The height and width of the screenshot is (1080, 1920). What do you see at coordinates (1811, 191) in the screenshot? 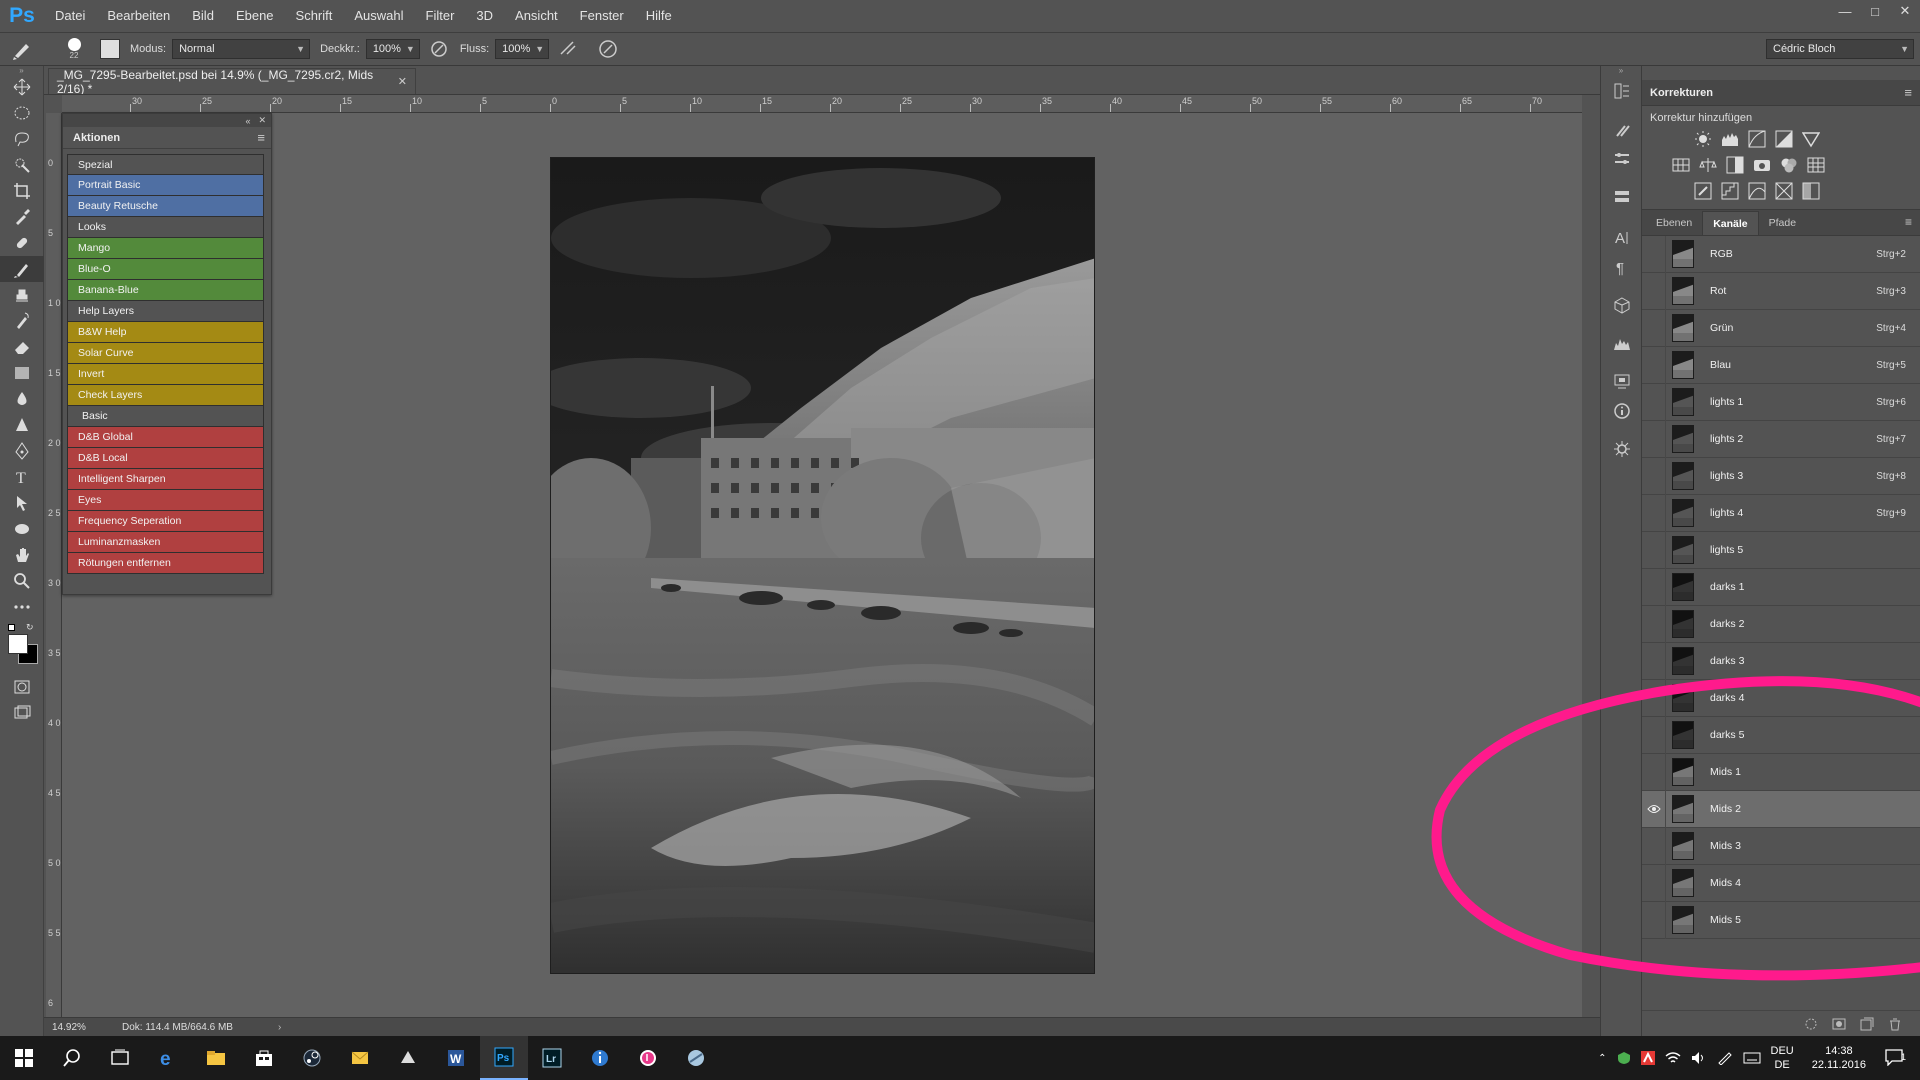
I see `gradient-map-icon` at bounding box center [1811, 191].